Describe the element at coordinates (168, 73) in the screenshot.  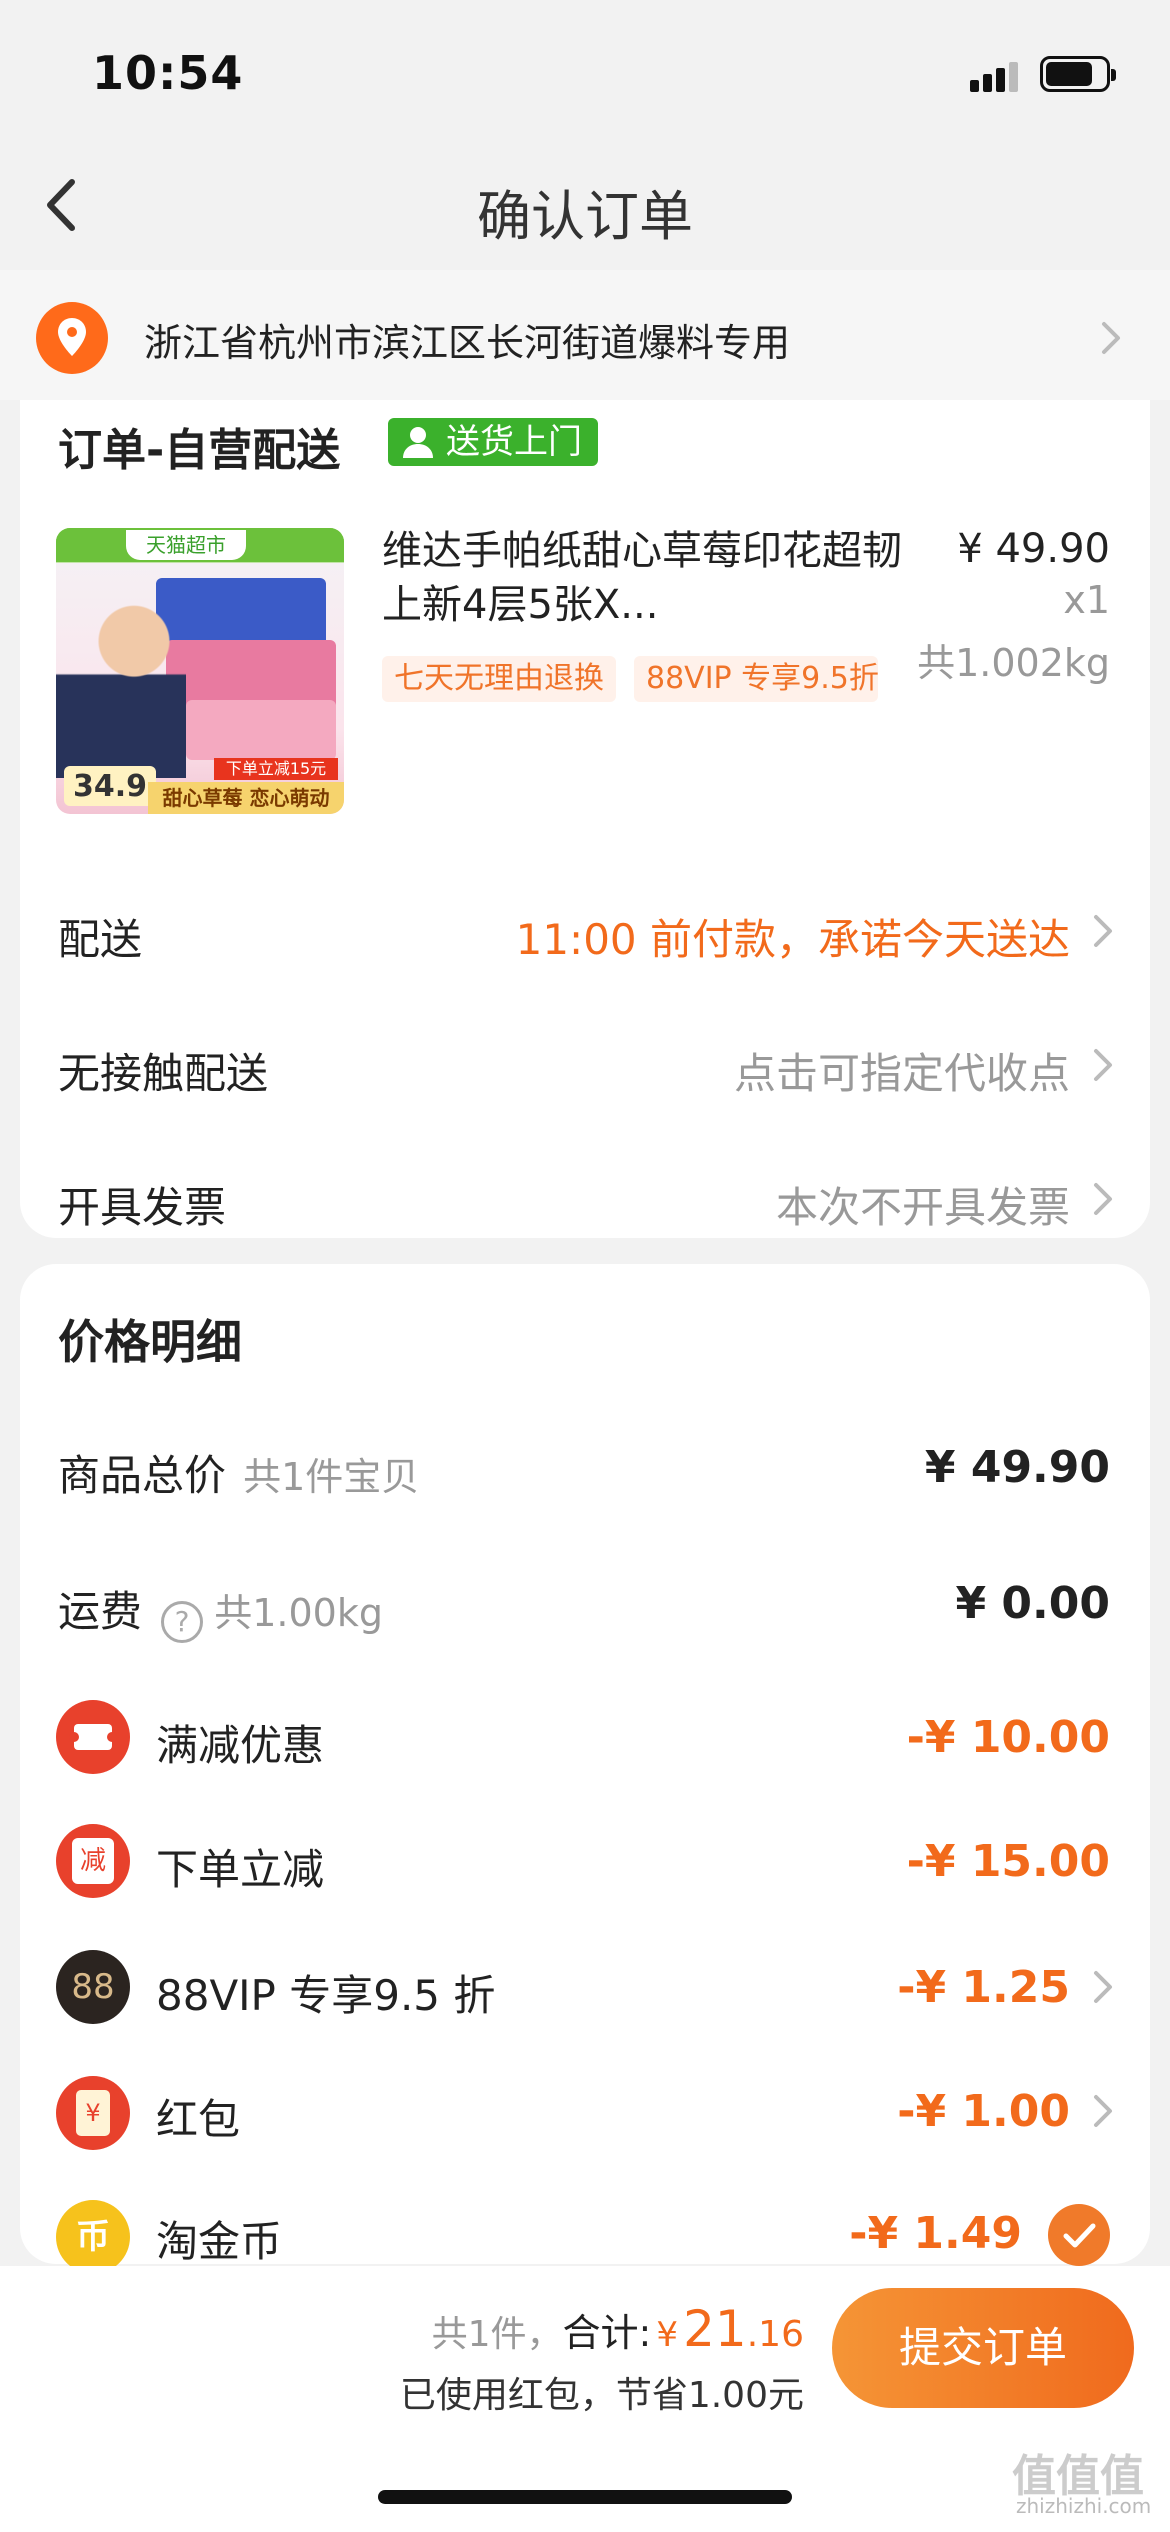
I see `status-time: 10:54` at that location.